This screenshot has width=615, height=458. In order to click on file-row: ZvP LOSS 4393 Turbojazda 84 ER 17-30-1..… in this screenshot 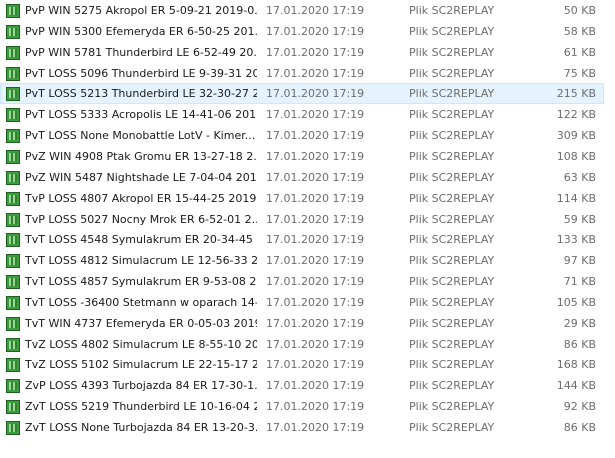, I will do `click(302, 385)`.